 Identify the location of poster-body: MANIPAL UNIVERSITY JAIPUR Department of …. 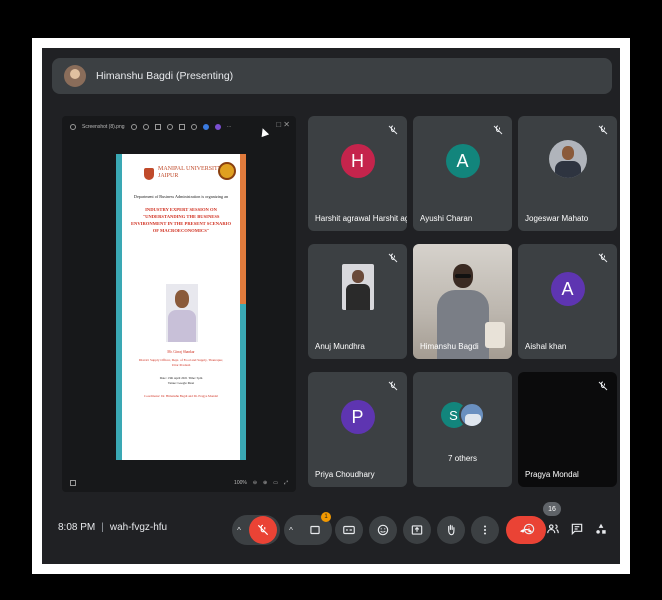
(181, 307).